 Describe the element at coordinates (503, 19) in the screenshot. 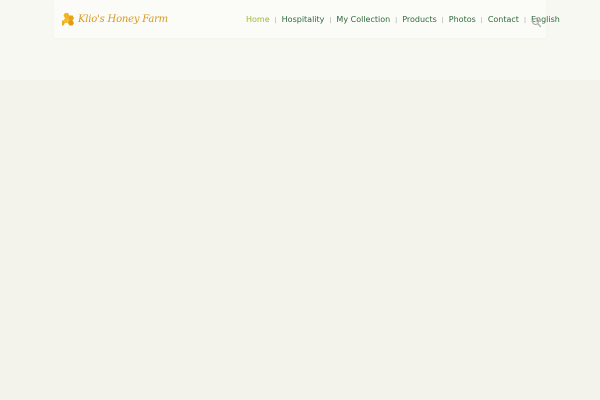

I see `nav-item-contact: Contact` at that location.